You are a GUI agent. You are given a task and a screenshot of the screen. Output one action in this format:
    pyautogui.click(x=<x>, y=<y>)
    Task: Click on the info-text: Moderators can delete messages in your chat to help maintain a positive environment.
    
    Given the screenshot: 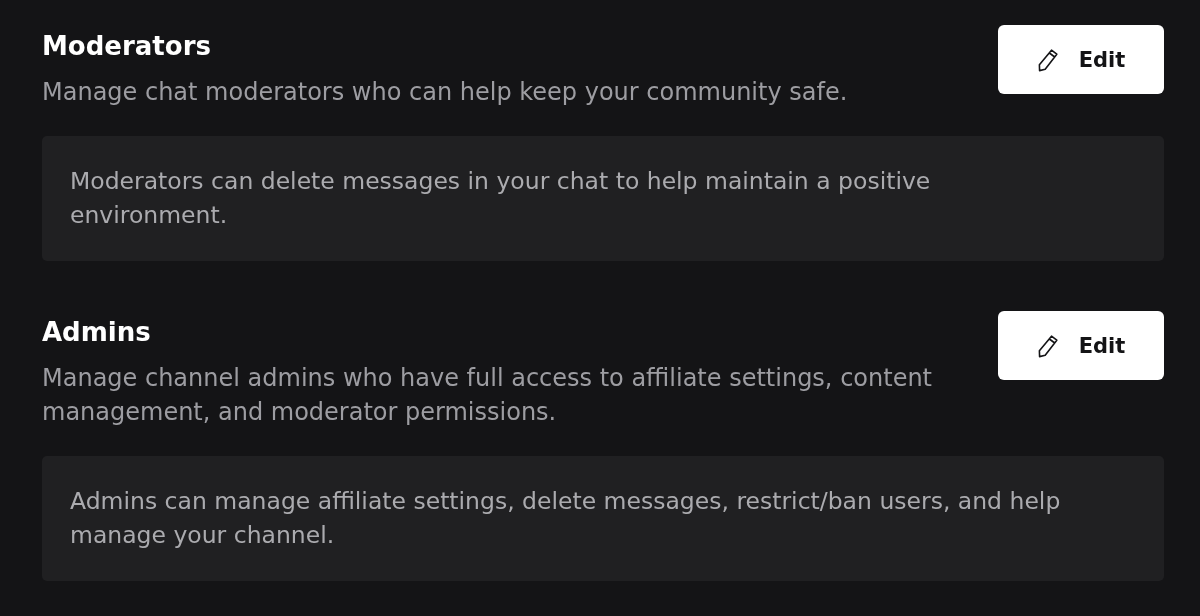 What is the action you would take?
    pyautogui.click(x=501, y=198)
    